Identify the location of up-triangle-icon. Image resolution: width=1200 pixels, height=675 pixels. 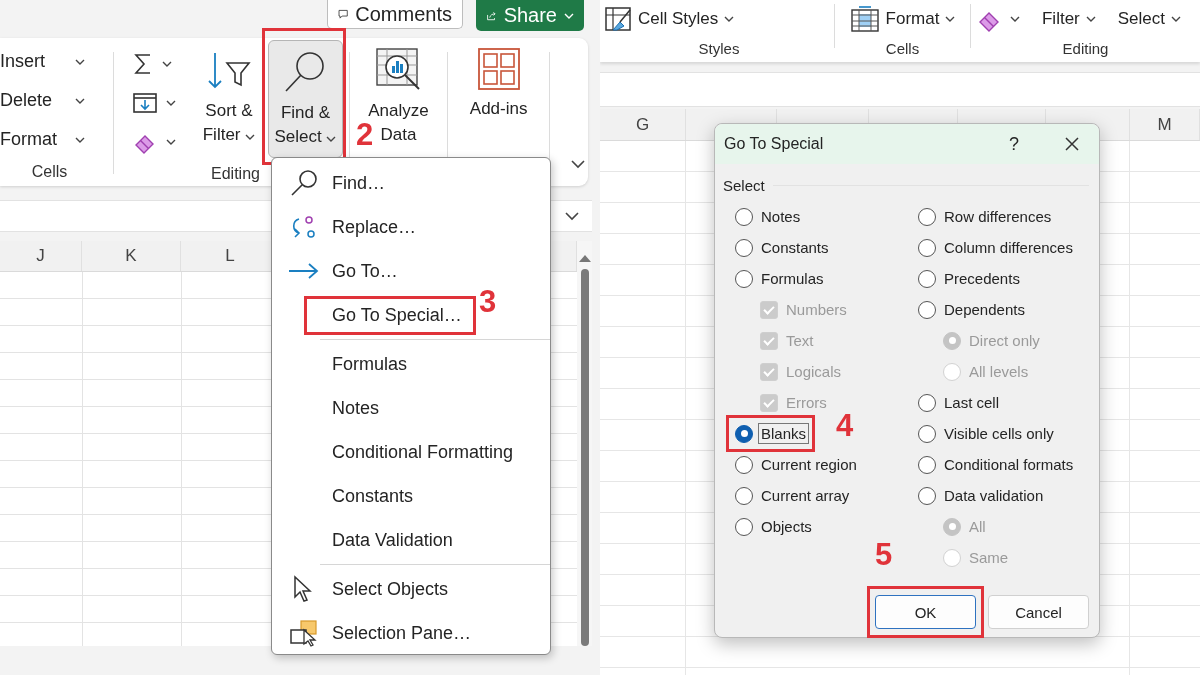
(584, 258).